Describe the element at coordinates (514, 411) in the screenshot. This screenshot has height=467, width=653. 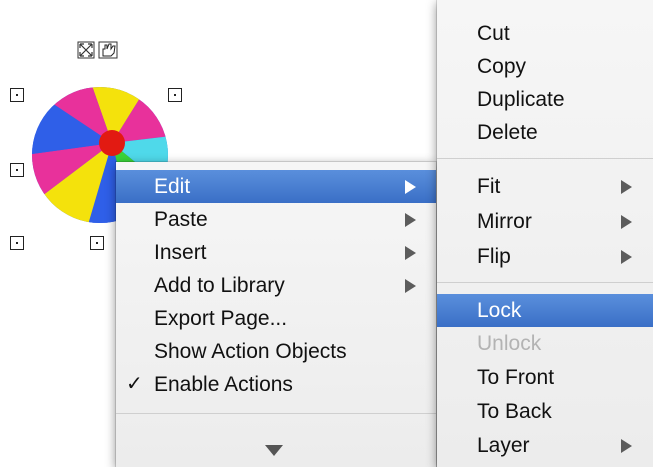
I see `menu-item-label: To Back` at that location.